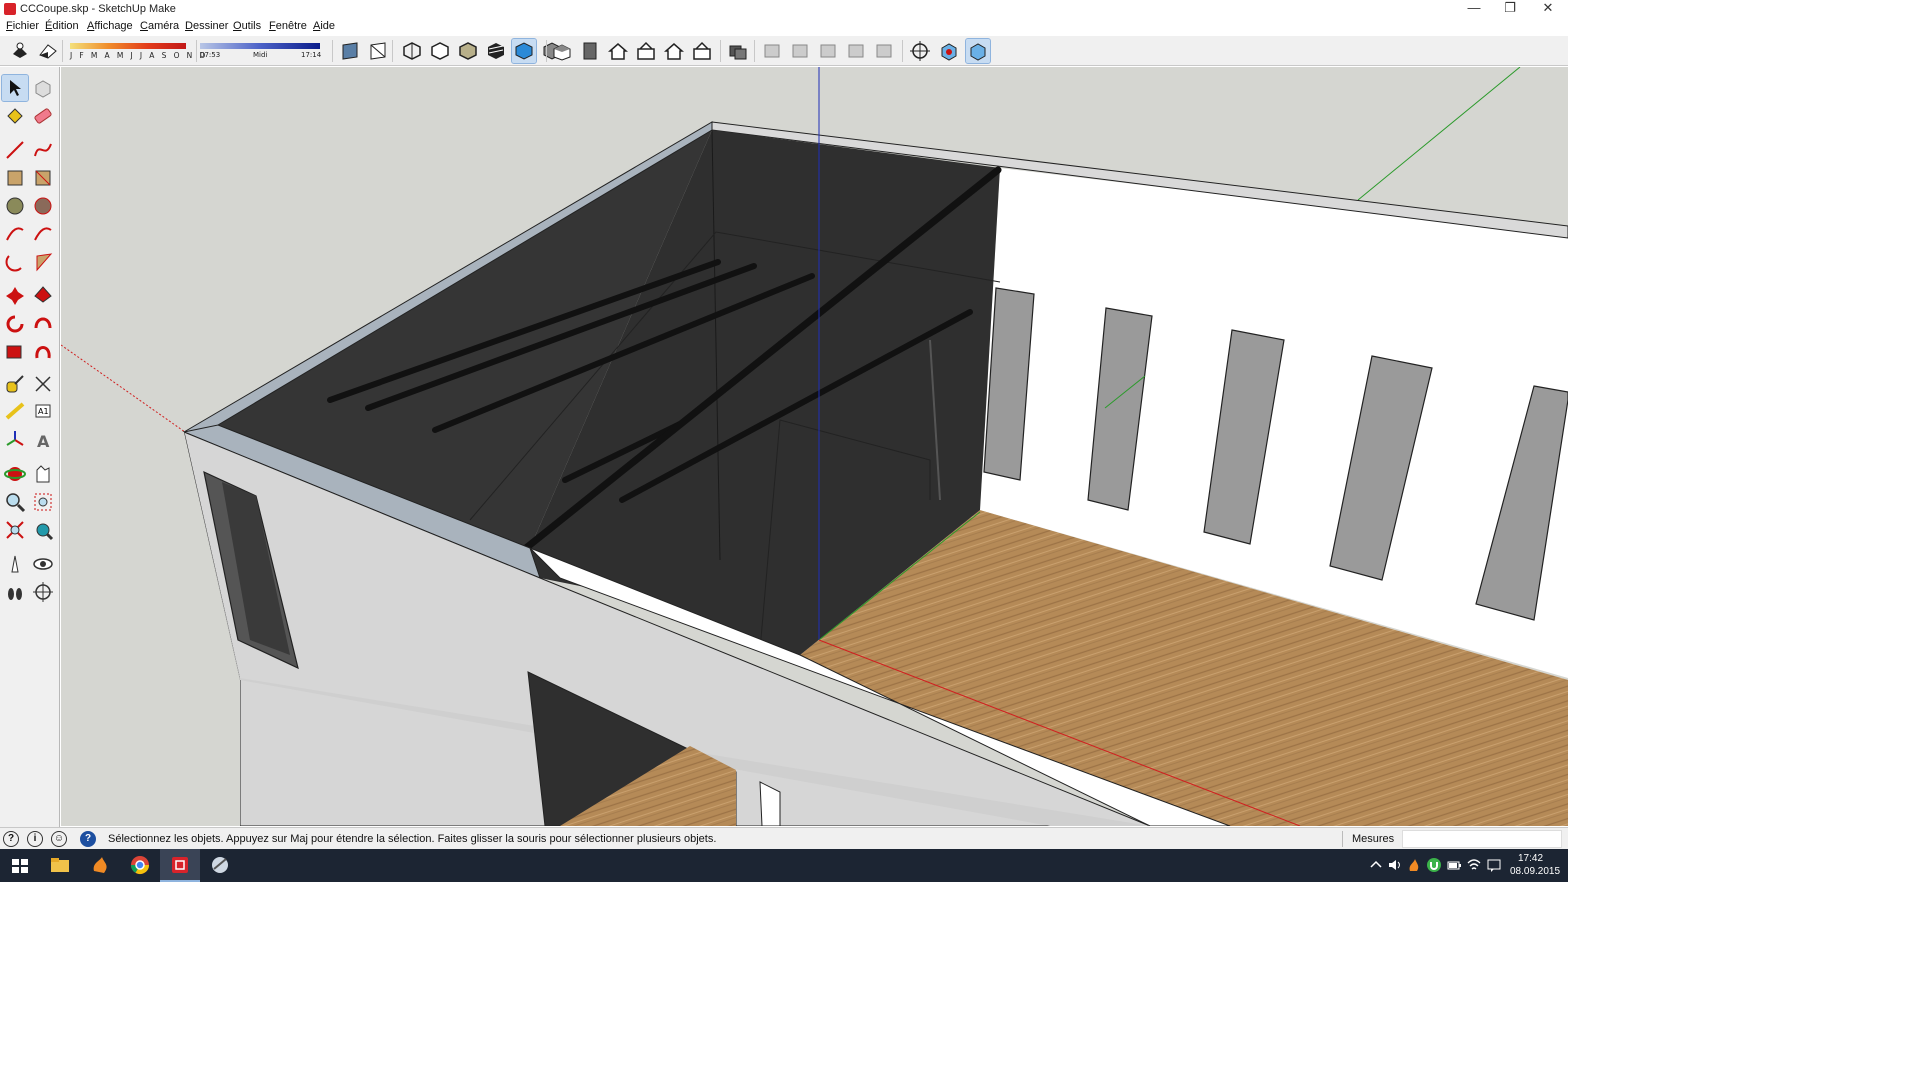 Image resolution: width=1920 pixels, height=1080 pixels. What do you see at coordinates (350, 51) in the screenshot?
I see `section-plane-icon` at bounding box center [350, 51].